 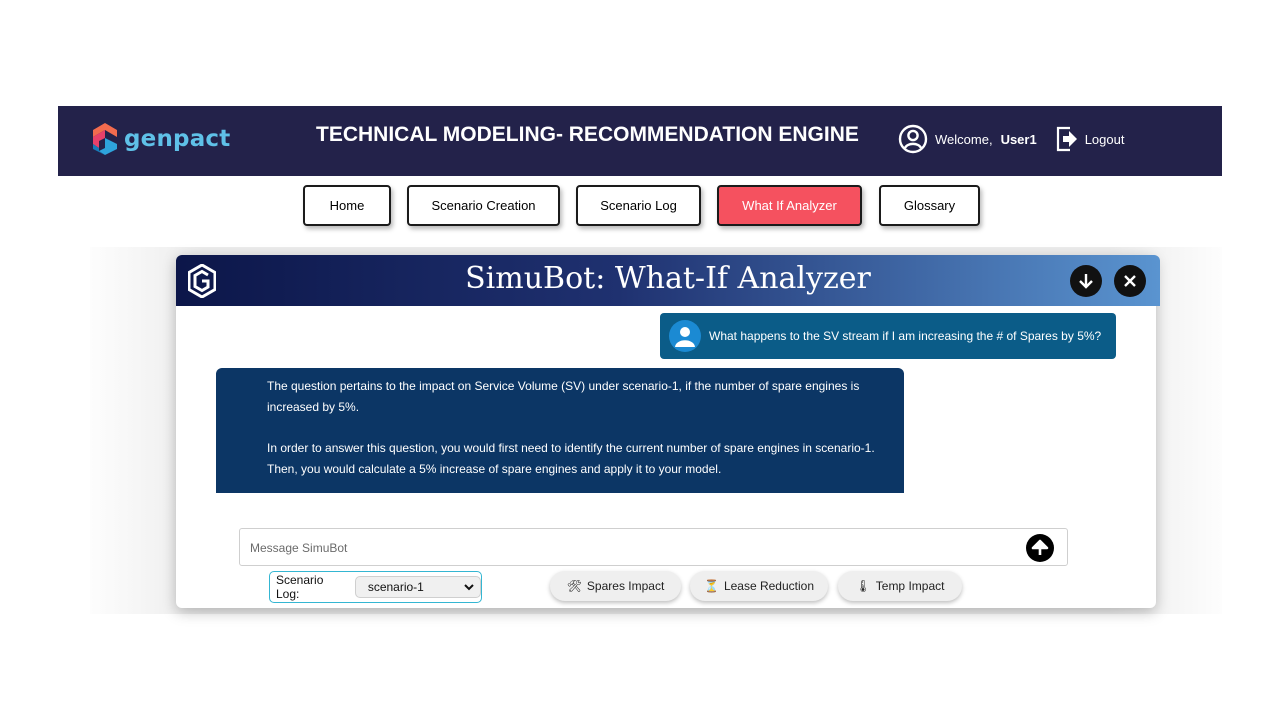 I want to click on nav-glossary-button: Glossary, so click(x=929, y=205).